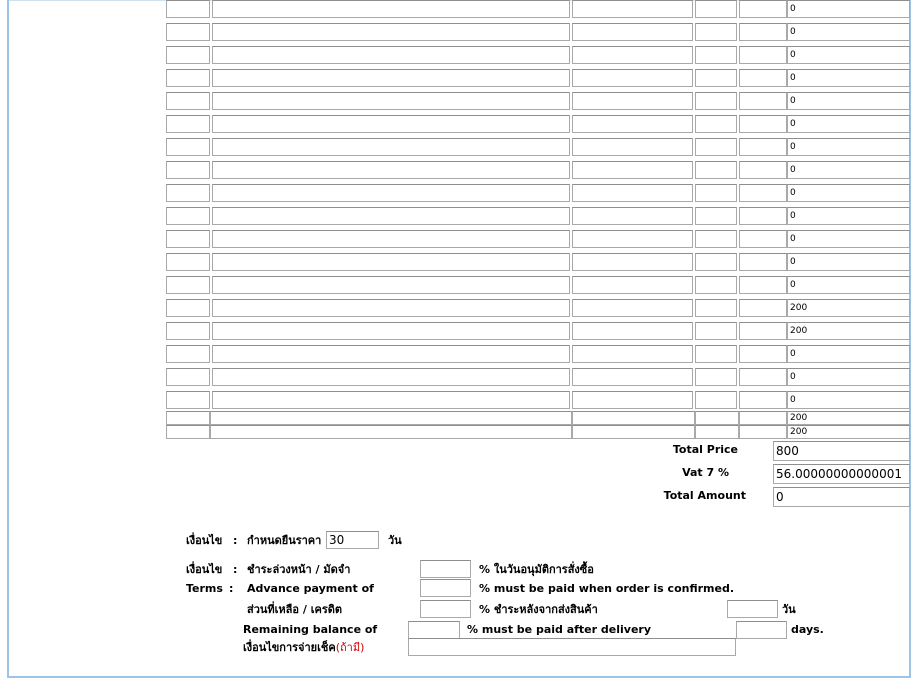 The width and height of the screenshot is (921, 687). Describe the element at coordinates (841, 474) in the screenshot. I see `vat-input` at that location.